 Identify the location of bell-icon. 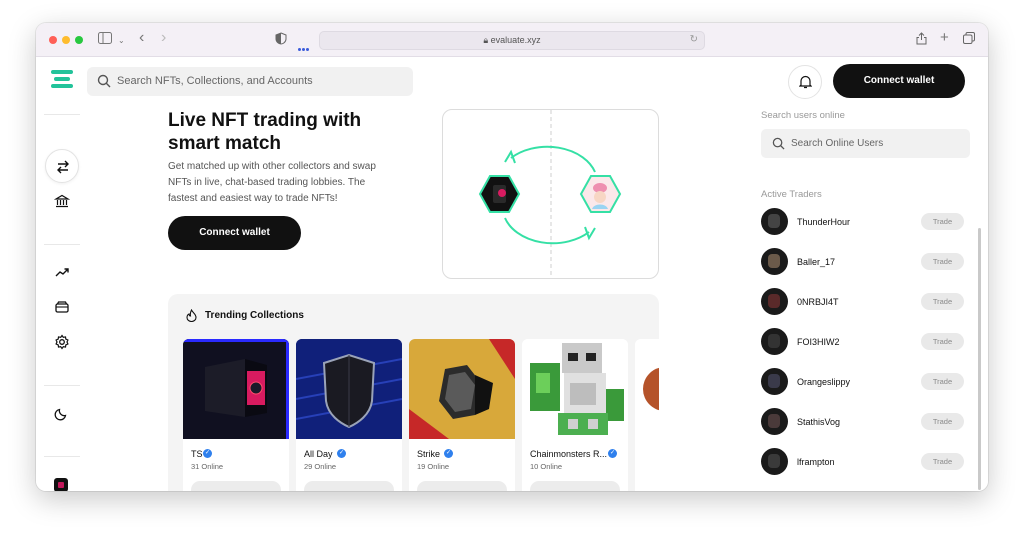
(805, 82).